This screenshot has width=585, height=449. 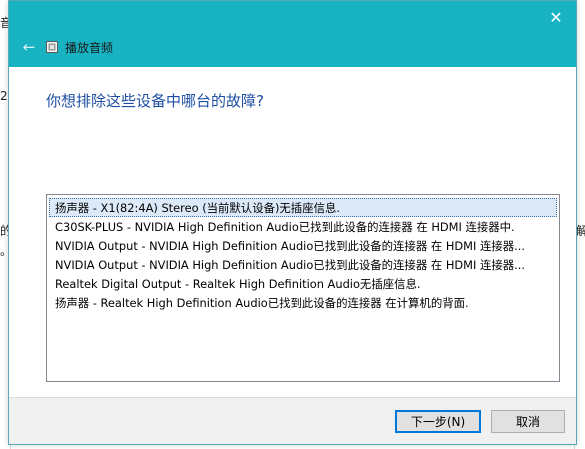 What do you see at coordinates (52, 47) in the screenshot?
I see `troubleshooter-icon` at bounding box center [52, 47].